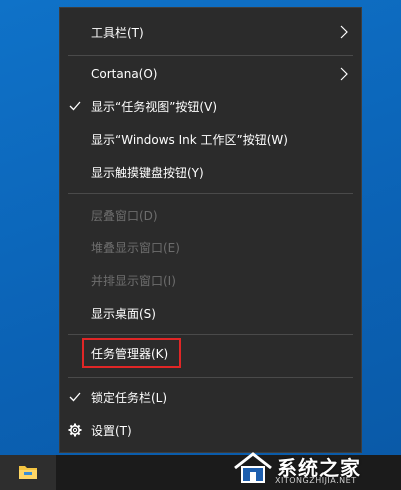 The height and width of the screenshot is (490, 401). What do you see at coordinates (210, 172) in the screenshot?
I see `menu-item-show-touch-keyboard: 显示触摸键盘按钮(Y)` at bounding box center [210, 172].